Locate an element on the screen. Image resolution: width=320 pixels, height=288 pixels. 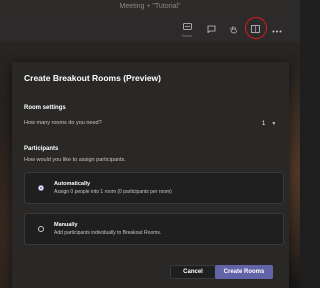
chevron-down-icon: ▼ is located at coordinates (274, 124).